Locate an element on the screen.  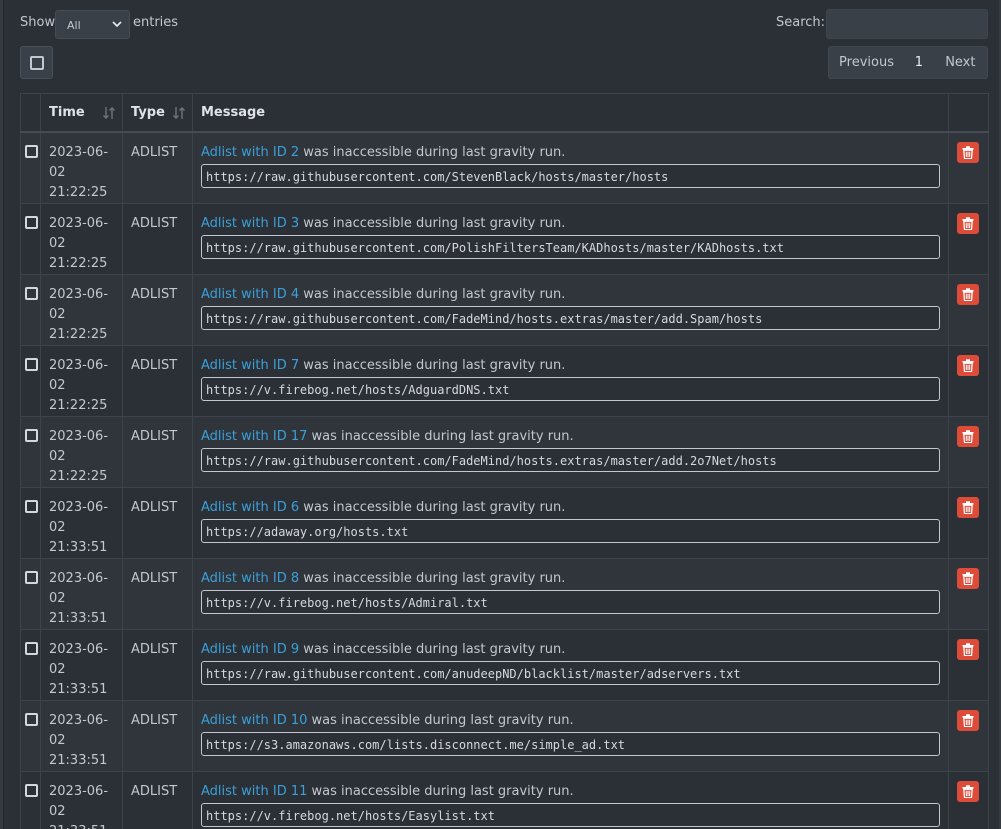
adlist-link: Adlist with ID 7 is located at coordinates (250, 365).